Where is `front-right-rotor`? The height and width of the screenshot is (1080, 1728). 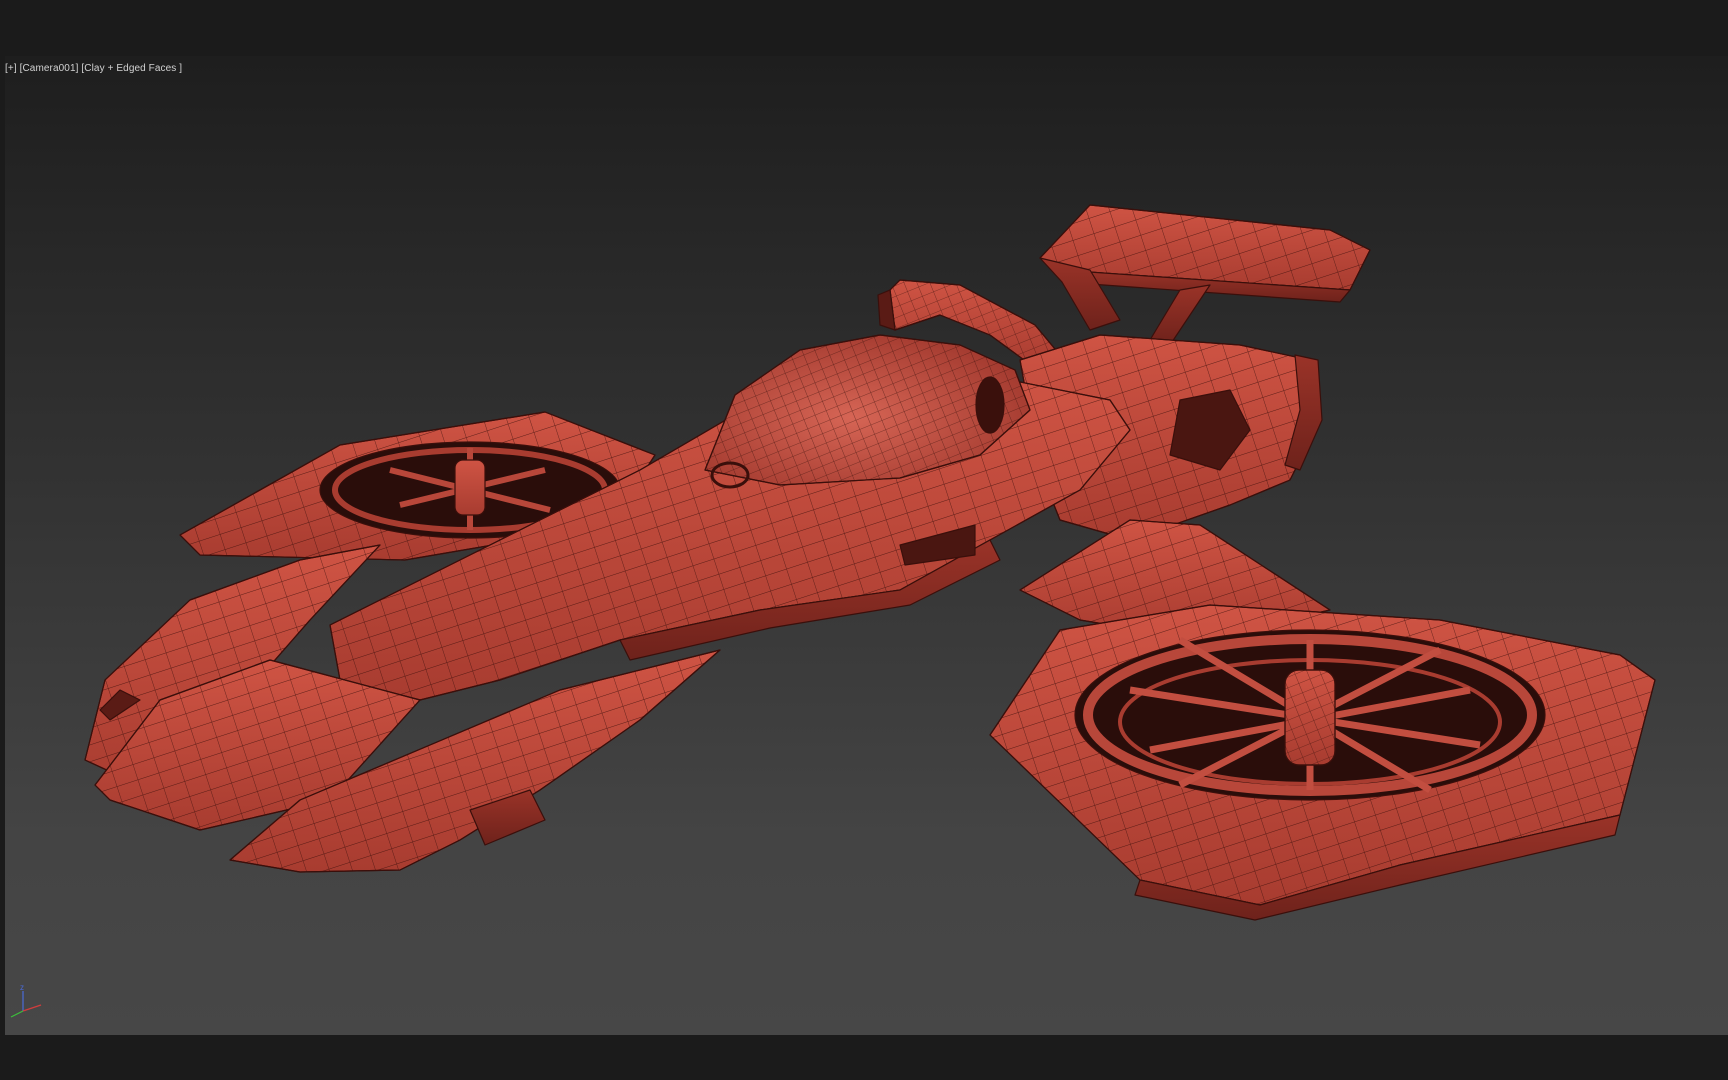 front-right-rotor is located at coordinates (1322, 762).